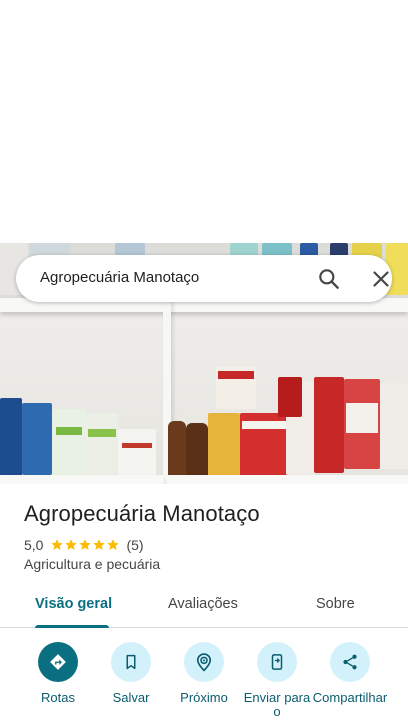 This screenshot has height=726, width=408. I want to click on send-to-phone-icon, so click(277, 662).